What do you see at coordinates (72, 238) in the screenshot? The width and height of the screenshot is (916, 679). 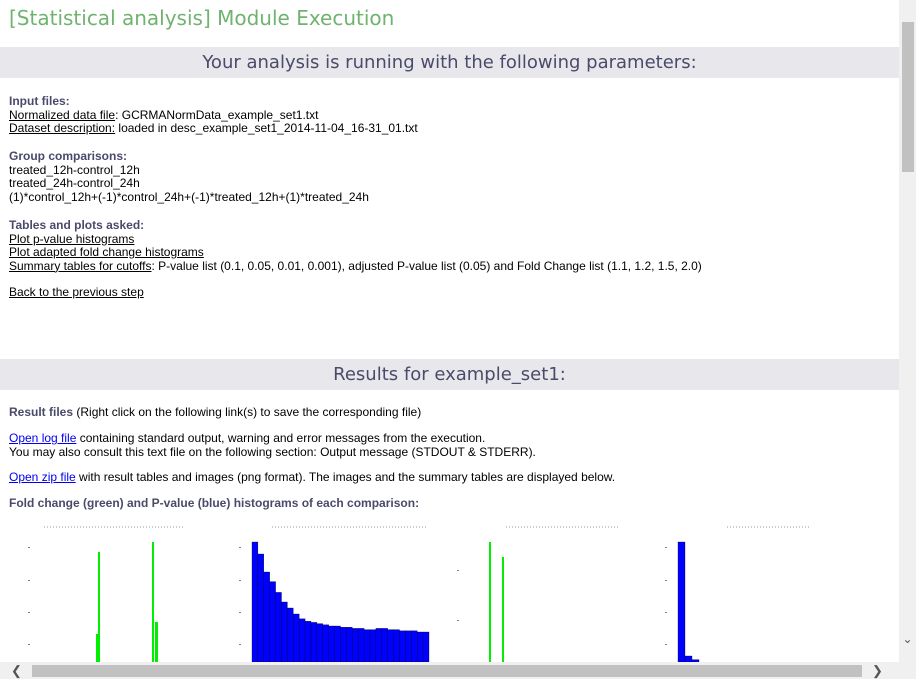 I see `plot-pvalue-label: Plot p-value histograms` at bounding box center [72, 238].